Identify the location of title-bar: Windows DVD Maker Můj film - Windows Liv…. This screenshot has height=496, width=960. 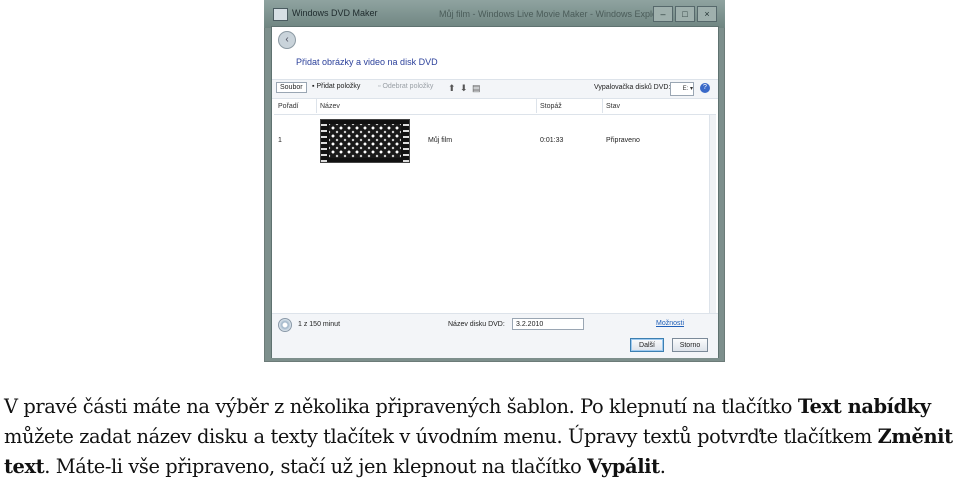
(494, 14).